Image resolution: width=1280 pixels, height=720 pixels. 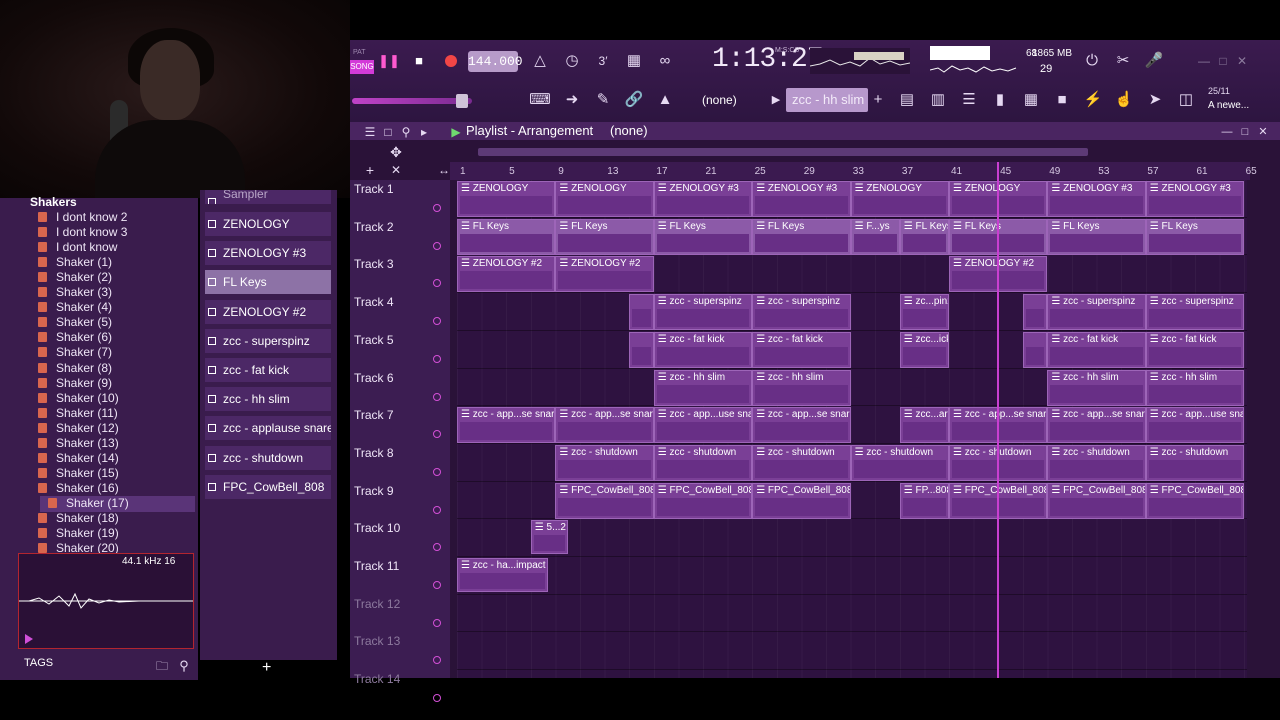 What do you see at coordinates (377, 641) in the screenshot?
I see `track-label: Track 13` at bounding box center [377, 641].